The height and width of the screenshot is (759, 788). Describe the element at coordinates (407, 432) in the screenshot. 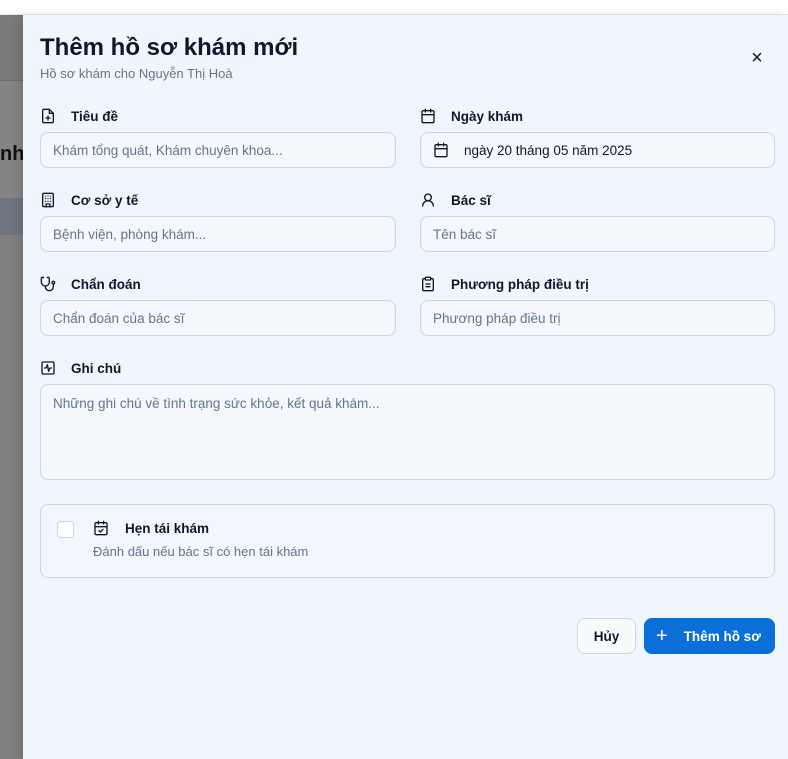

I see `notes-textarea` at that location.